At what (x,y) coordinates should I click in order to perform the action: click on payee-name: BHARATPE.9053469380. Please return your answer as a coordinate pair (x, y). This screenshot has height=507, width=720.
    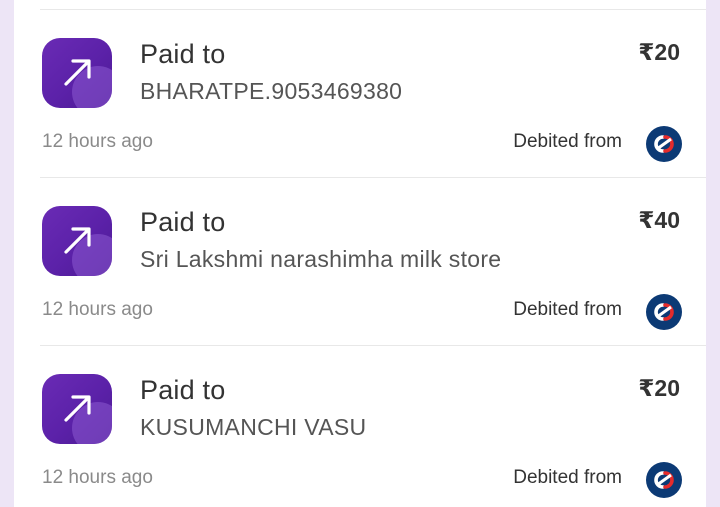
    Looking at the image, I should click on (271, 91).